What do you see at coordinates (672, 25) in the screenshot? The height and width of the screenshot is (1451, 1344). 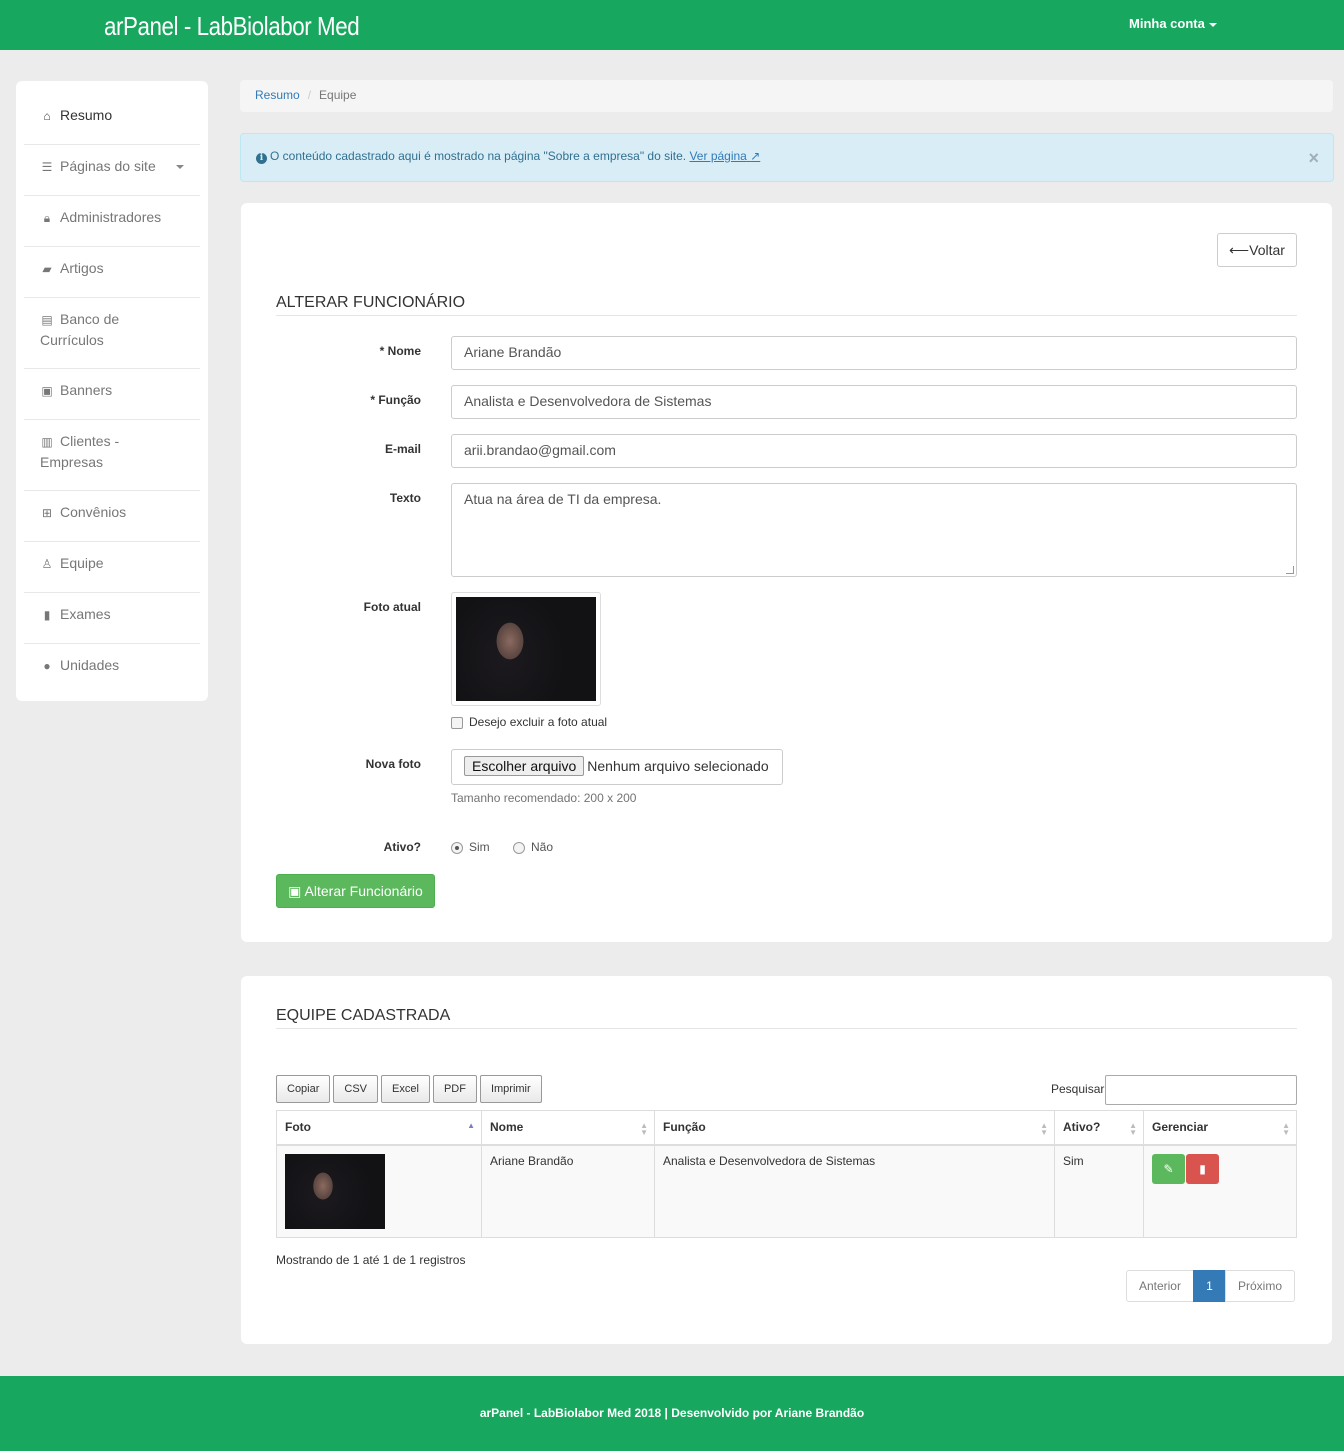 I see `top-navbar: arPanel - LabBiolabor Med Minha conta` at bounding box center [672, 25].